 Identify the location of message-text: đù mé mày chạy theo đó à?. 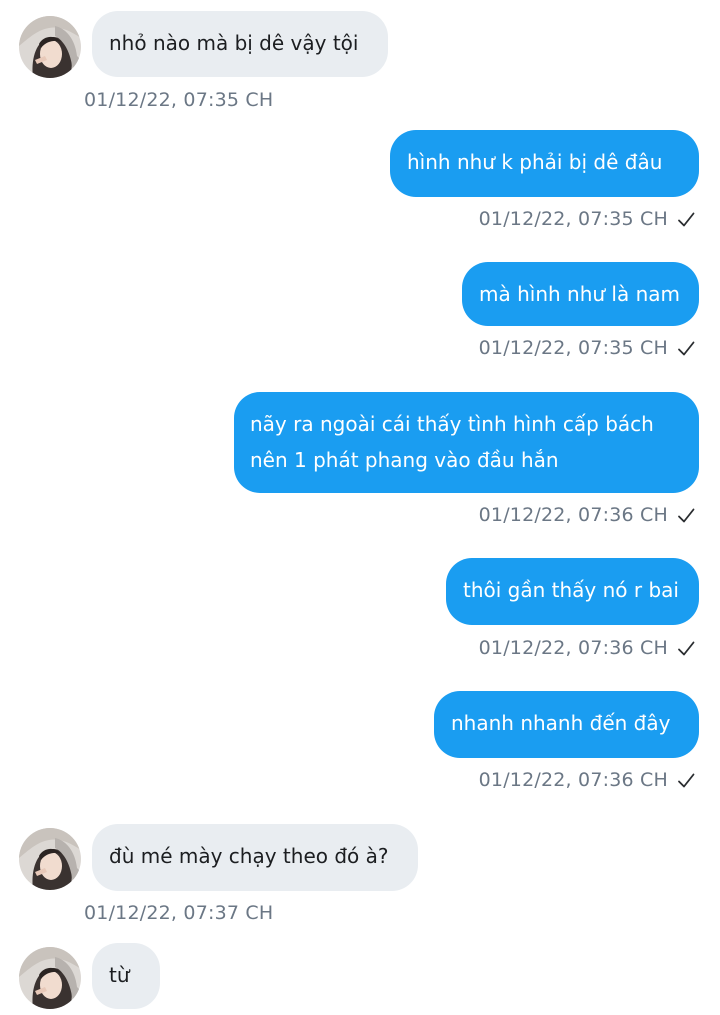
(249, 856).